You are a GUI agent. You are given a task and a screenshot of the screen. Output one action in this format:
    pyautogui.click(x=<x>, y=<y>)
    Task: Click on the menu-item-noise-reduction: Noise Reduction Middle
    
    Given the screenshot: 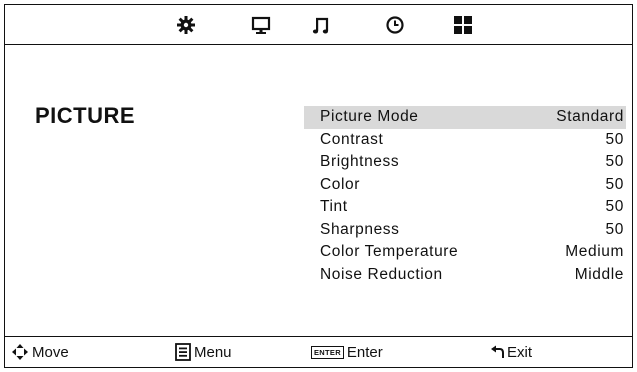 What is the action you would take?
    pyautogui.click(x=465, y=275)
    